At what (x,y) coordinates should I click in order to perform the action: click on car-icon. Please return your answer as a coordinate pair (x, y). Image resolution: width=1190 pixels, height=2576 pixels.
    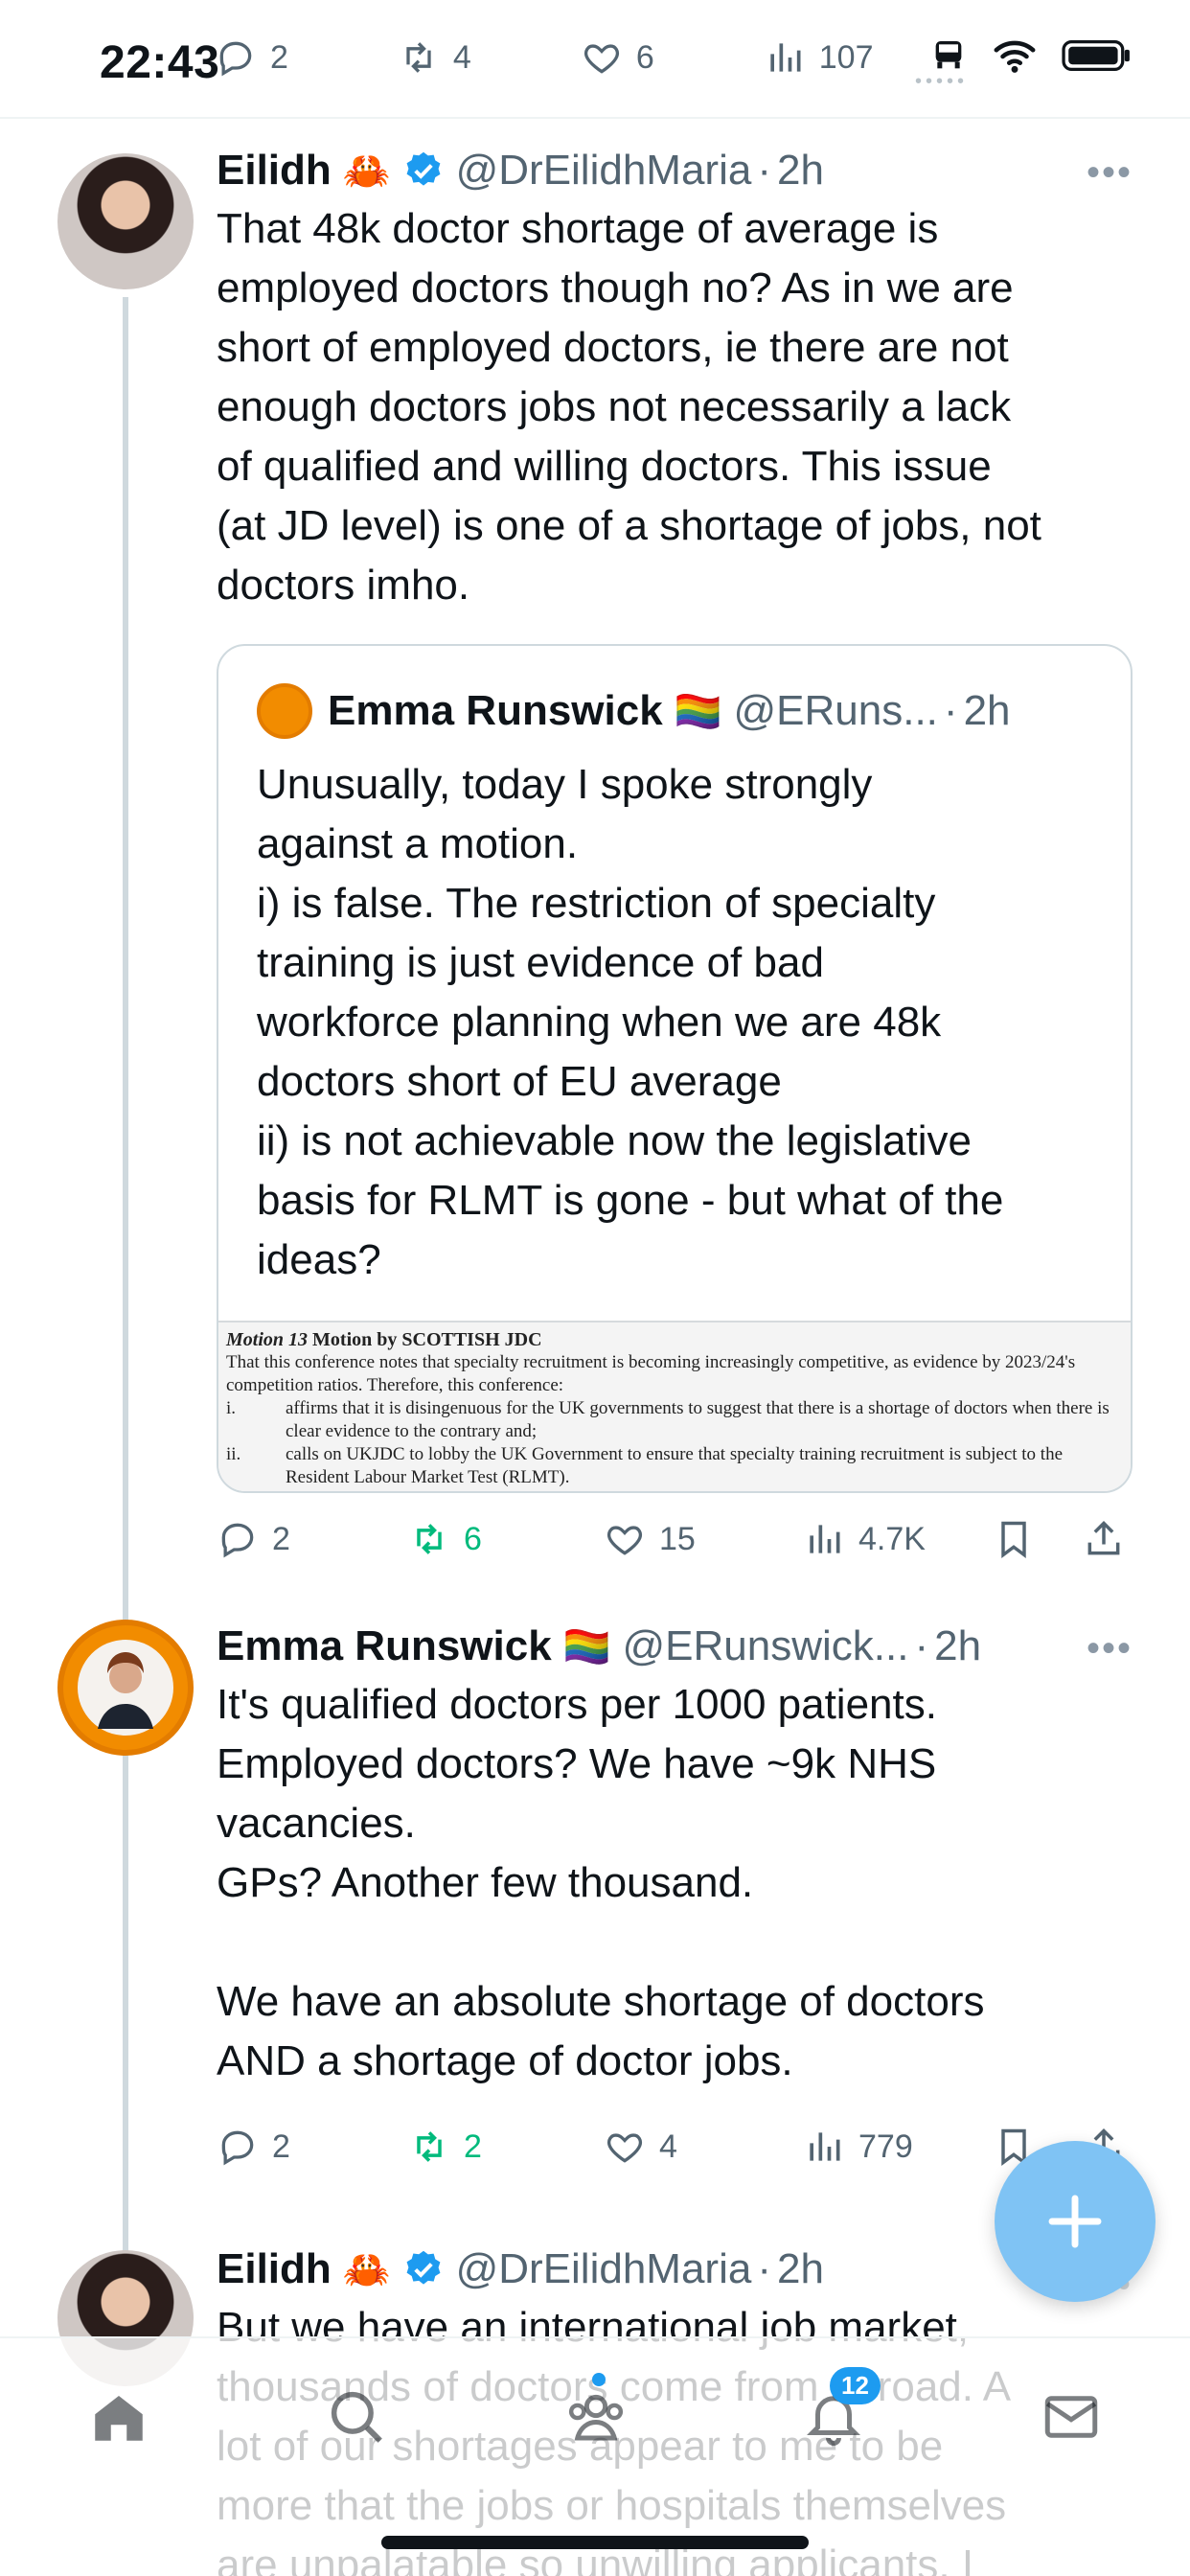
    Looking at the image, I should click on (949, 55).